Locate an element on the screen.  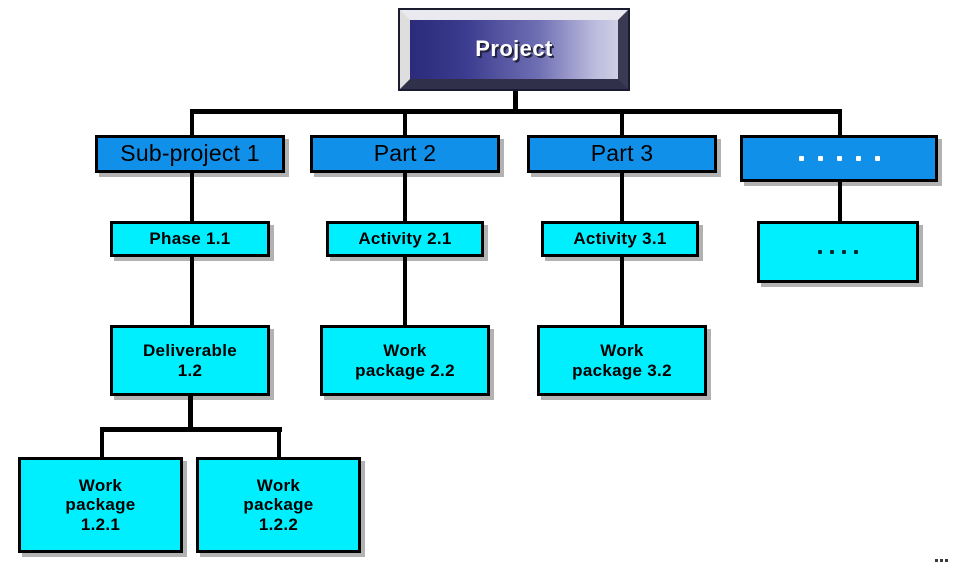
node-phase-1-1-label: Phase 1.1 is located at coordinates (190, 239).